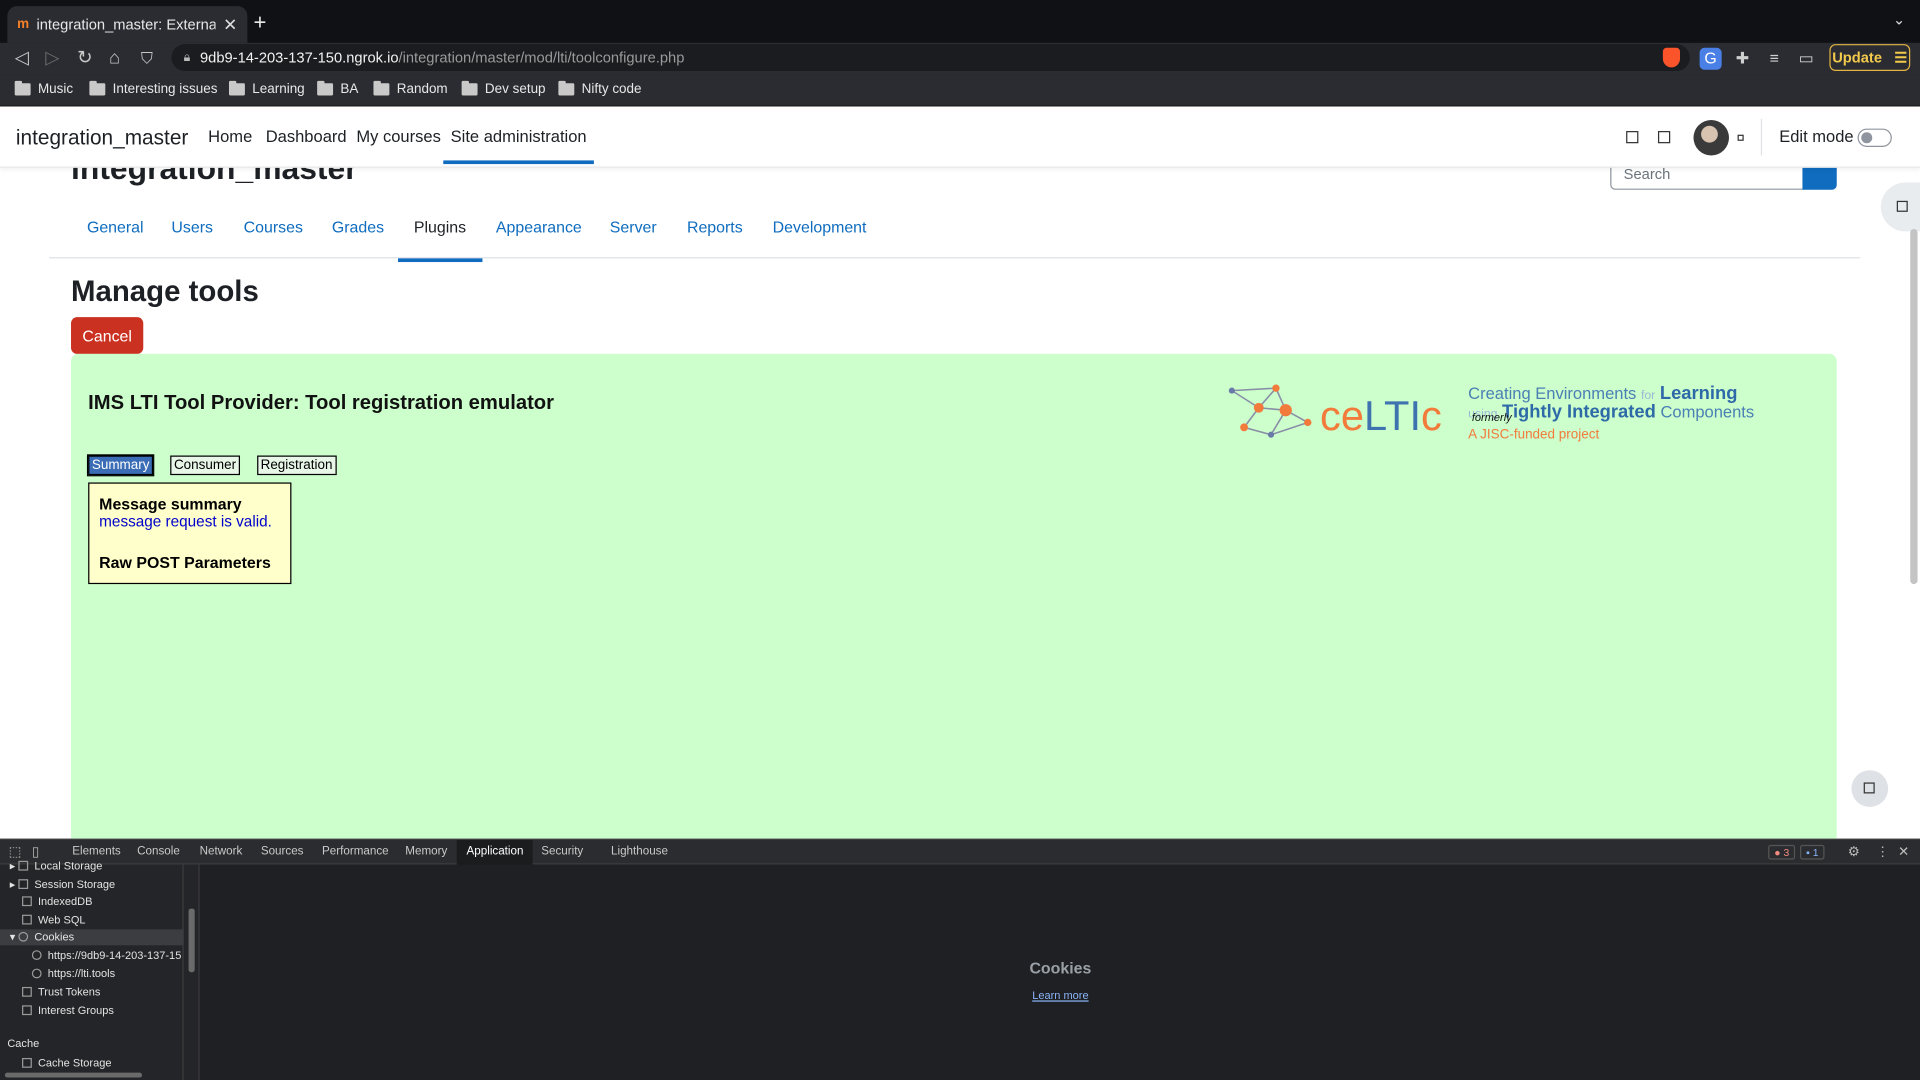 The width and height of the screenshot is (1920, 1080). I want to click on devtools-tab-sources: Sources, so click(282, 852).